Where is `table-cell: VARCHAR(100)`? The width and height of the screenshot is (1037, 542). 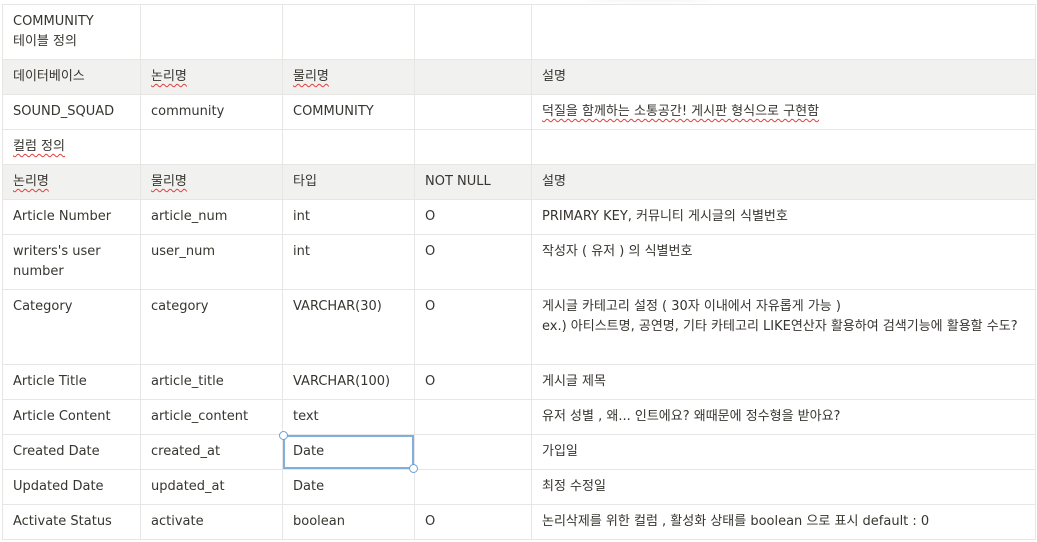
table-cell: VARCHAR(100) is located at coordinates (348, 382).